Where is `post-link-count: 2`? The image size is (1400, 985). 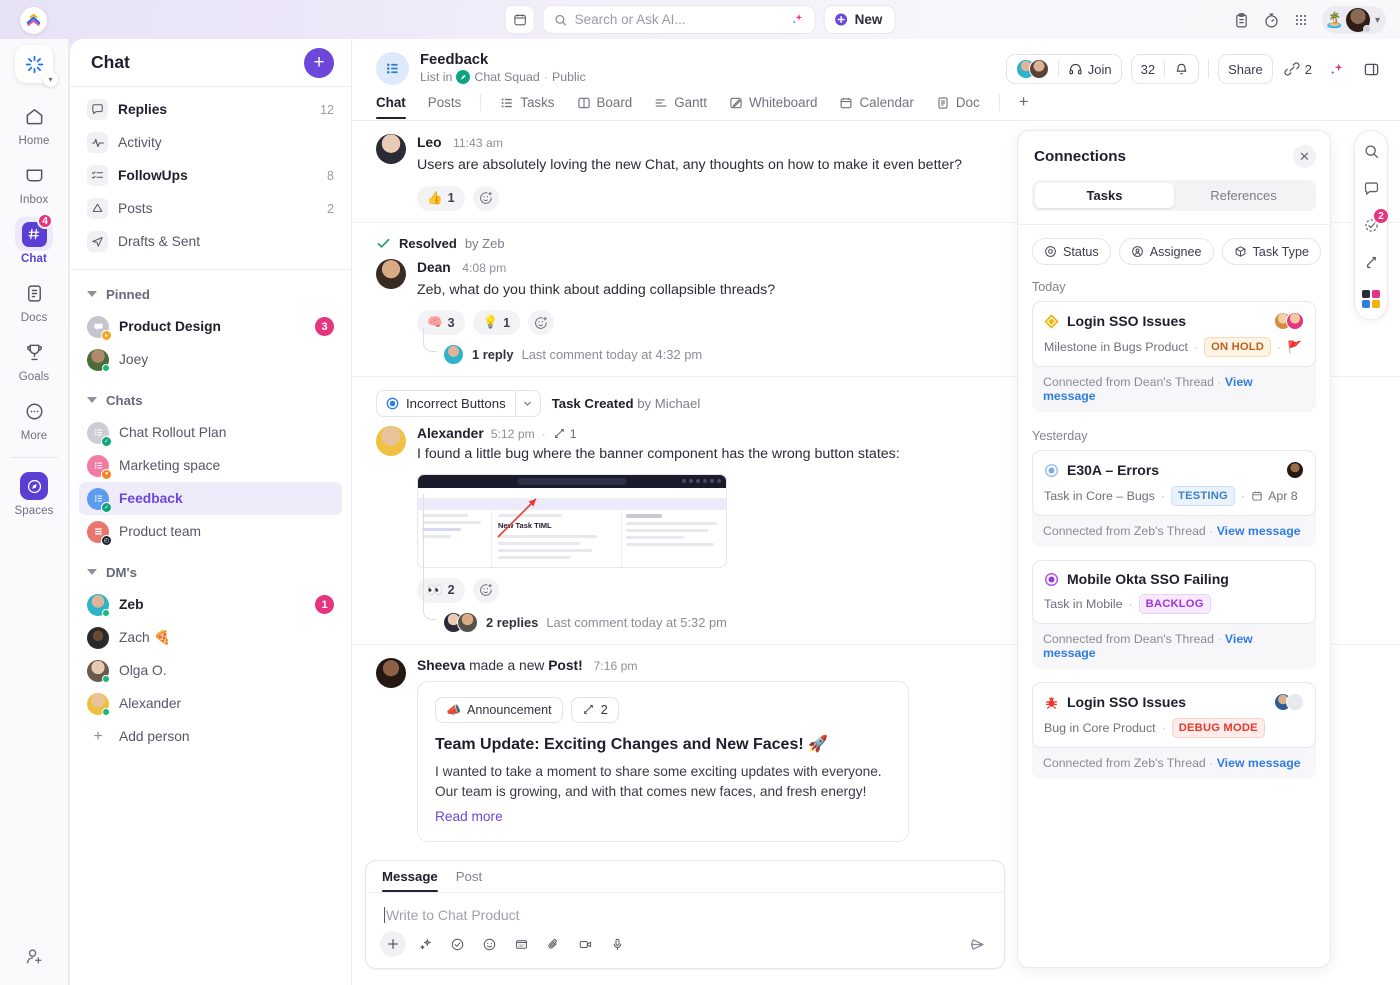
post-link-count: 2 is located at coordinates (594, 709).